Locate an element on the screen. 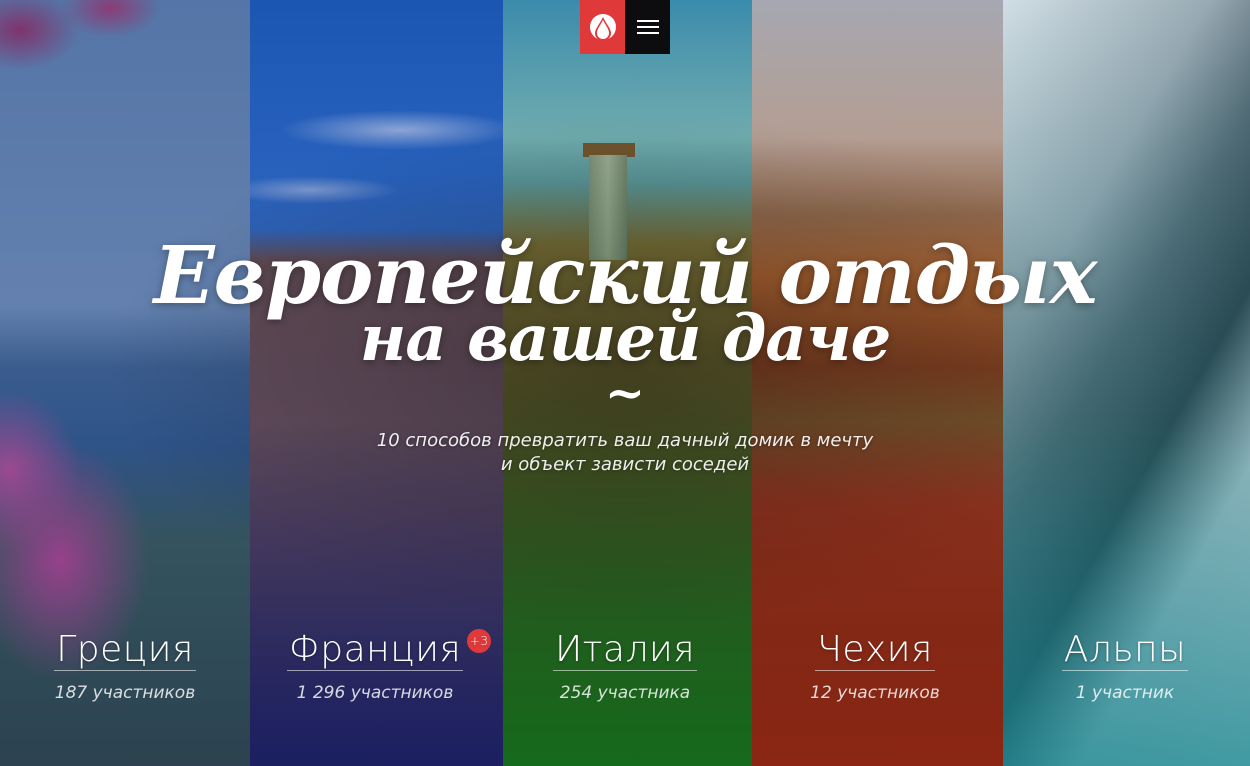 The height and width of the screenshot is (766, 1250). country-participants: 12 участников is located at coordinates (875, 693).